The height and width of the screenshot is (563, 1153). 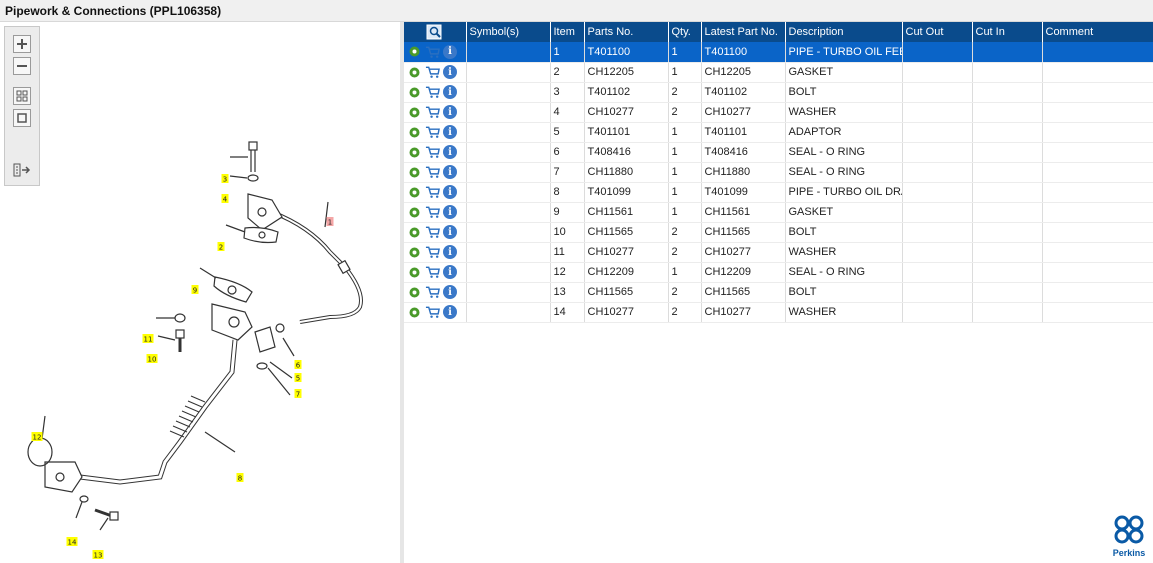 I want to click on column-header-parts-no: Parts No., so click(x=626, y=32).